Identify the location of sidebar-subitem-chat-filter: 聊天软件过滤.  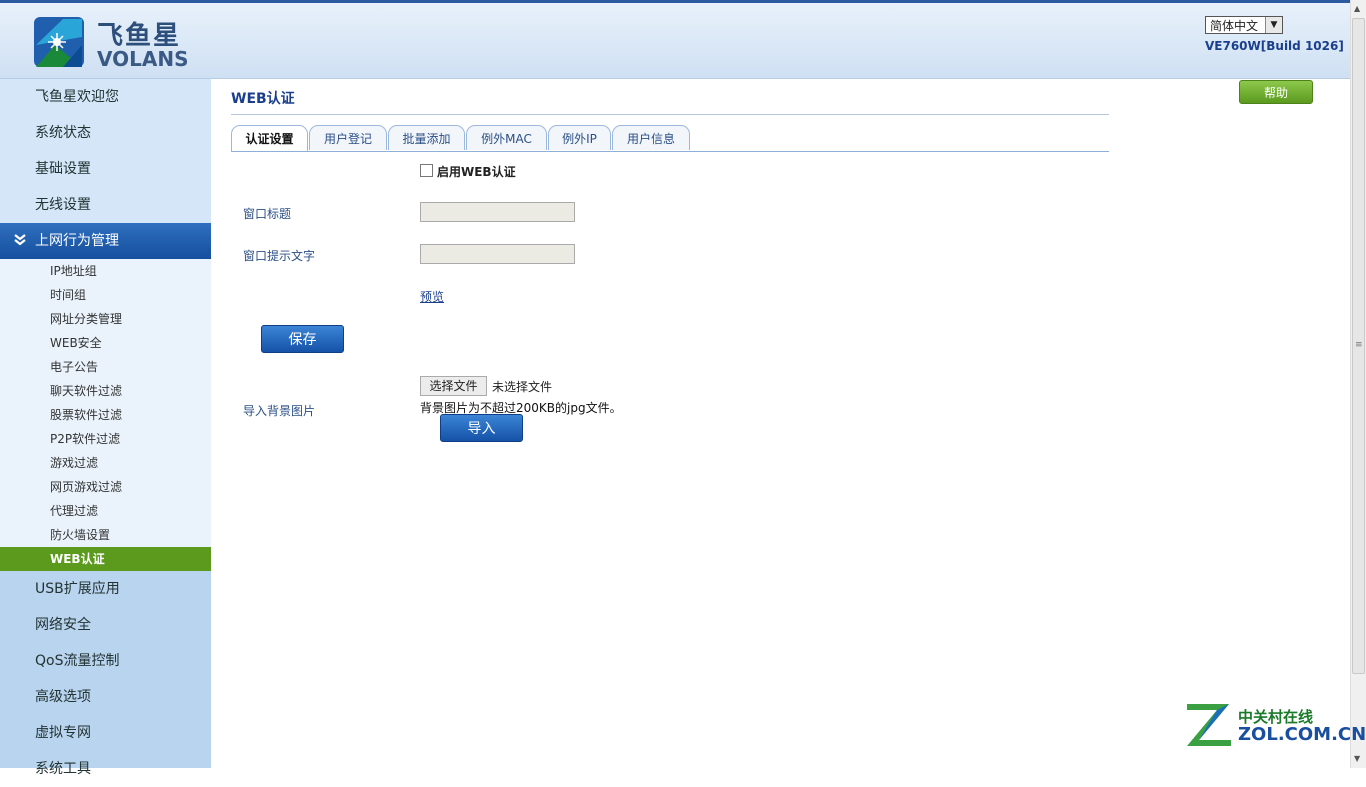
(105, 391).